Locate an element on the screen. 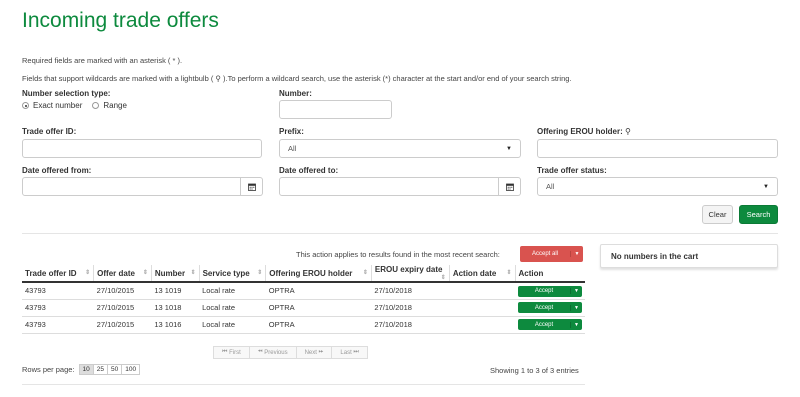 This screenshot has width=800, height=397. rows-per-page-option: 10 is located at coordinates (86, 369).